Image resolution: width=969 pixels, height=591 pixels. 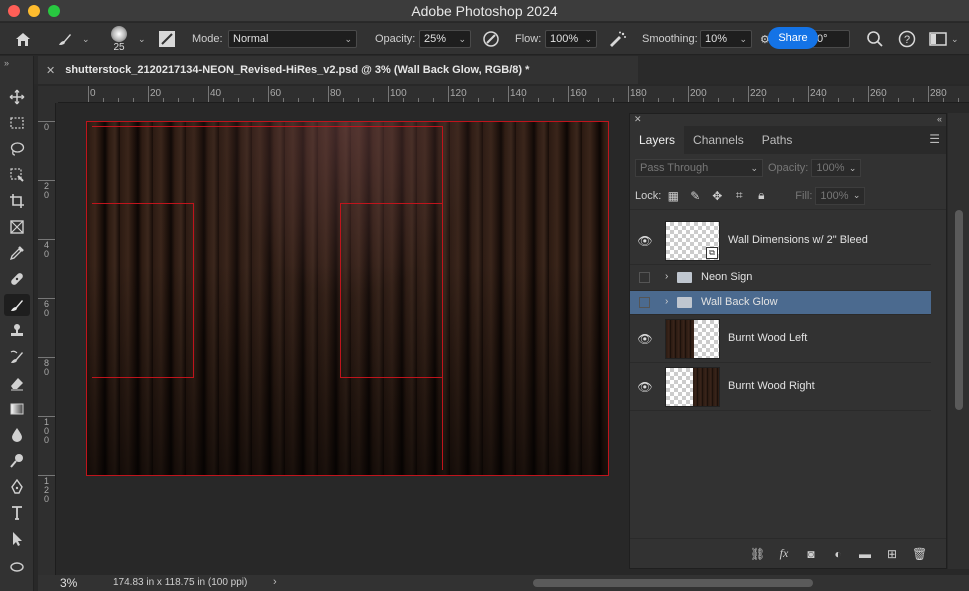 What do you see at coordinates (777, 140) in the screenshot?
I see `tab-paths: Paths` at bounding box center [777, 140].